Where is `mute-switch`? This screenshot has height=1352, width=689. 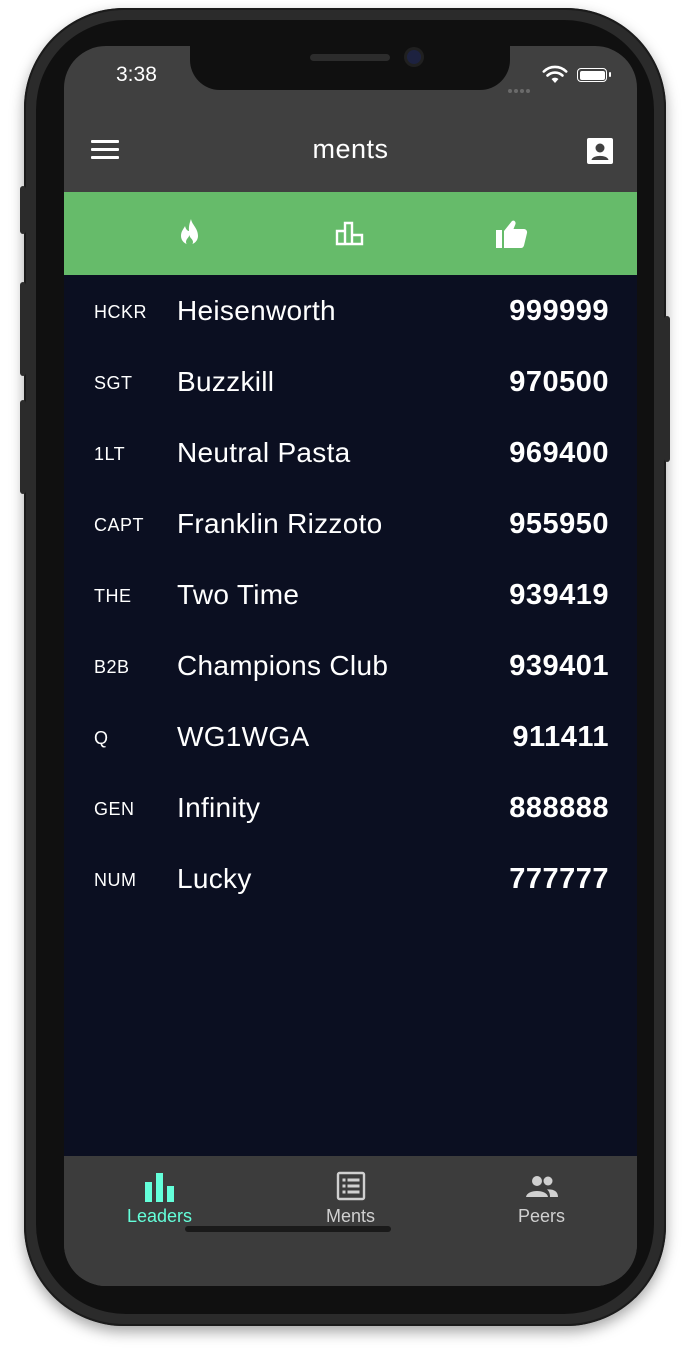 mute-switch is located at coordinates (23, 210).